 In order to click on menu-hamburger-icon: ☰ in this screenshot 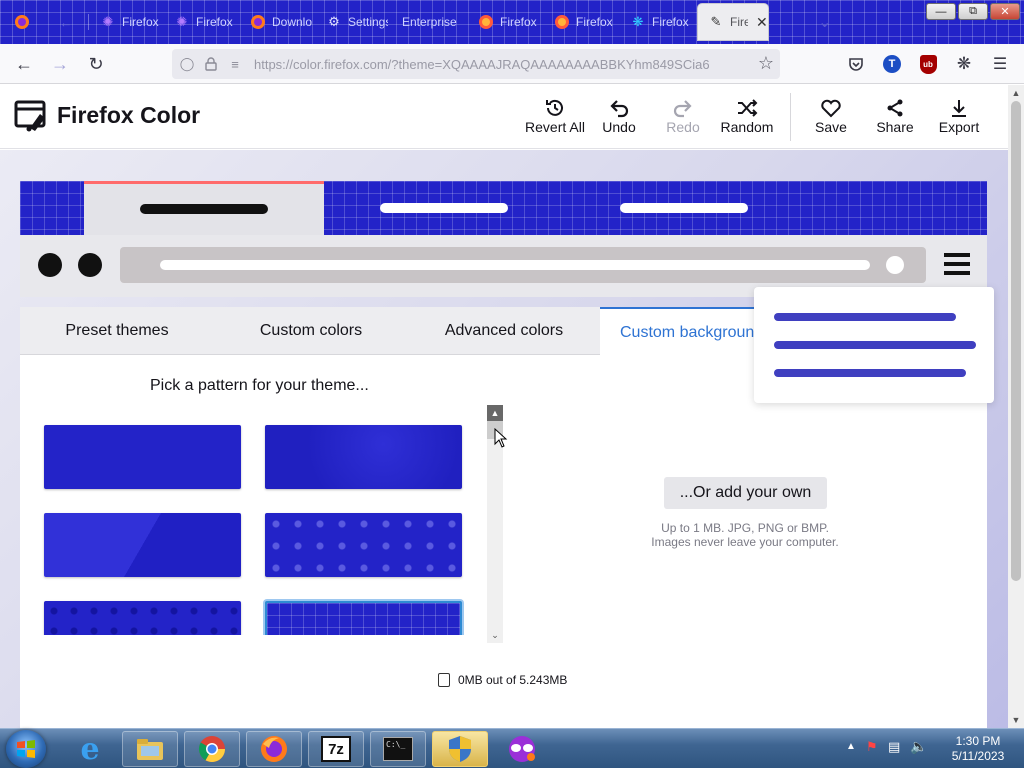, I will do `click(1000, 64)`.